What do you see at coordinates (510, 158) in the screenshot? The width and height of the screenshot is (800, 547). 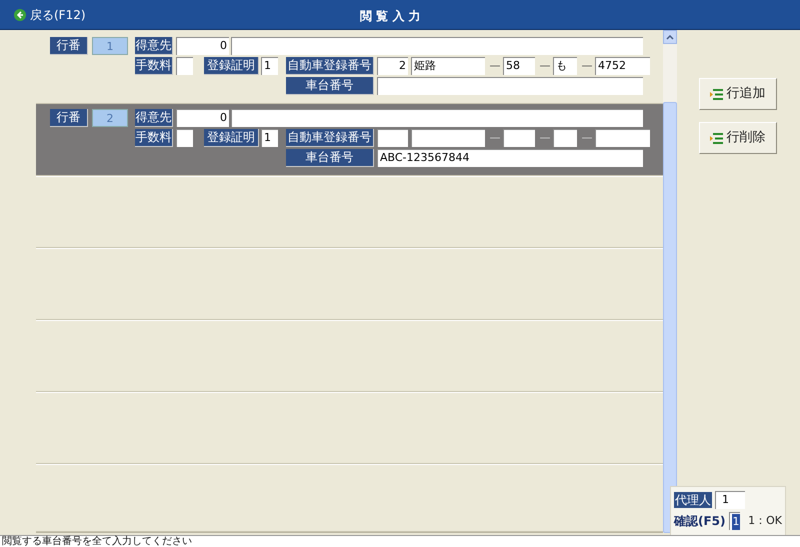 I see `chassis-number-field: ABC-123567844` at bounding box center [510, 158].